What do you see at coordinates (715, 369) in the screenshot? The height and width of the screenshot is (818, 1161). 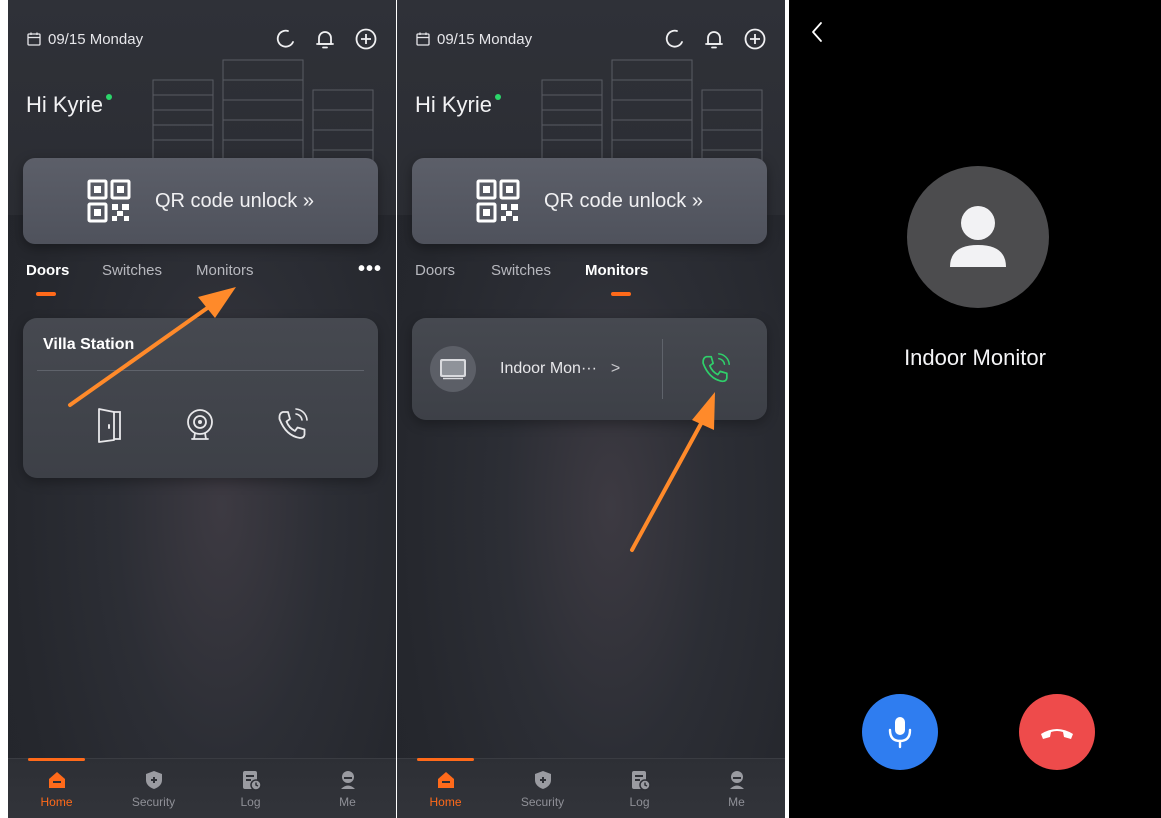 I see `call-monitor-icon` at bounding box center [715, 369].